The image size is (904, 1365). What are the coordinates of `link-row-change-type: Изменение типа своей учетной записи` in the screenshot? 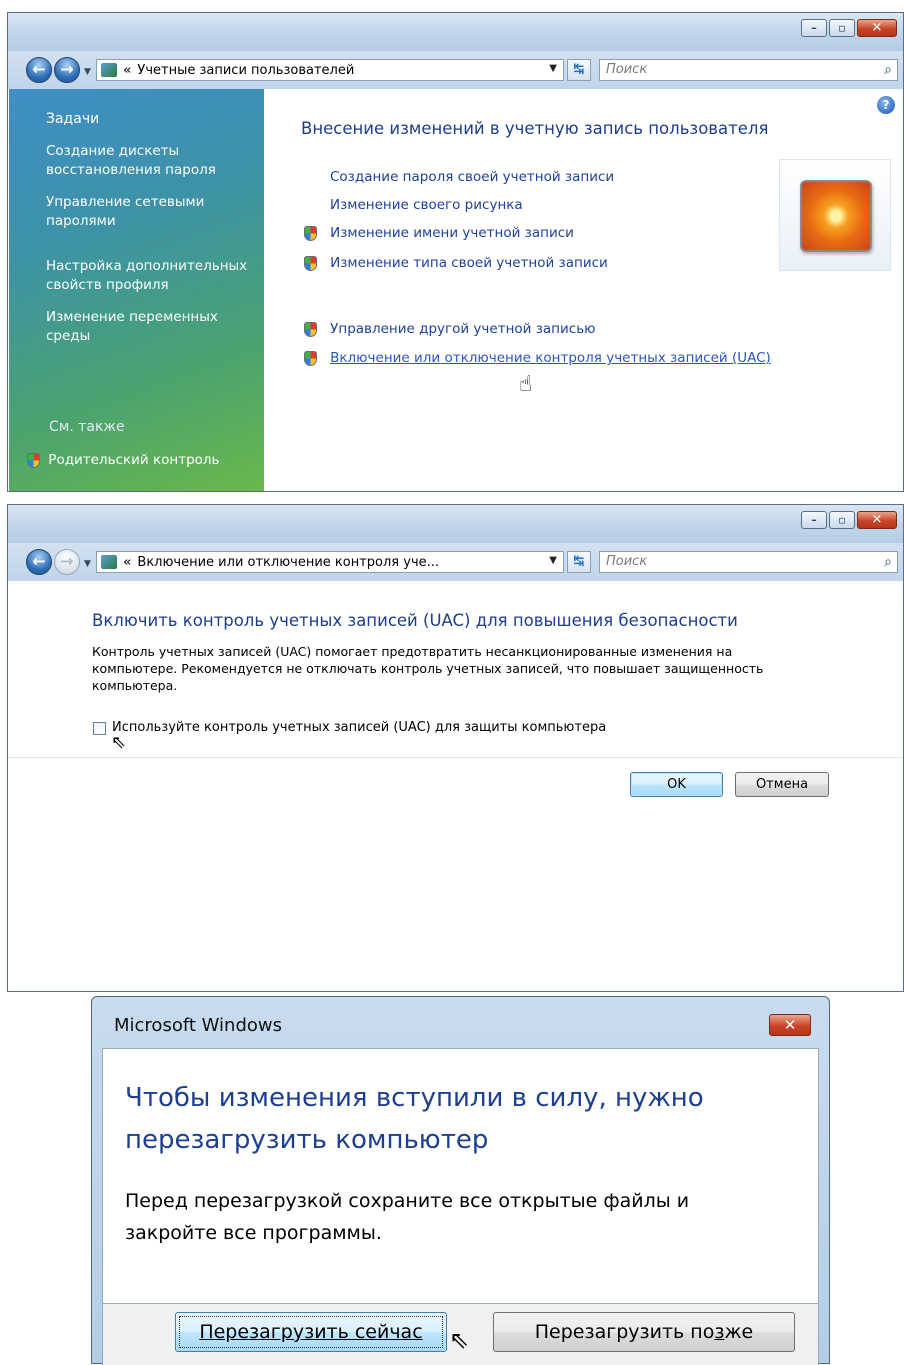 It's located at (456, 263).